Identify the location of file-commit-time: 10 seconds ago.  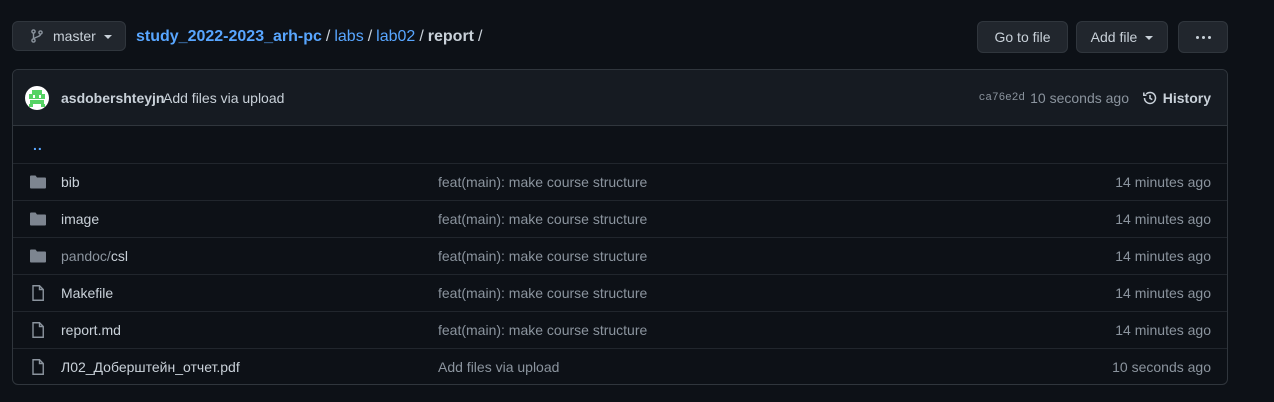
(1161, 367).